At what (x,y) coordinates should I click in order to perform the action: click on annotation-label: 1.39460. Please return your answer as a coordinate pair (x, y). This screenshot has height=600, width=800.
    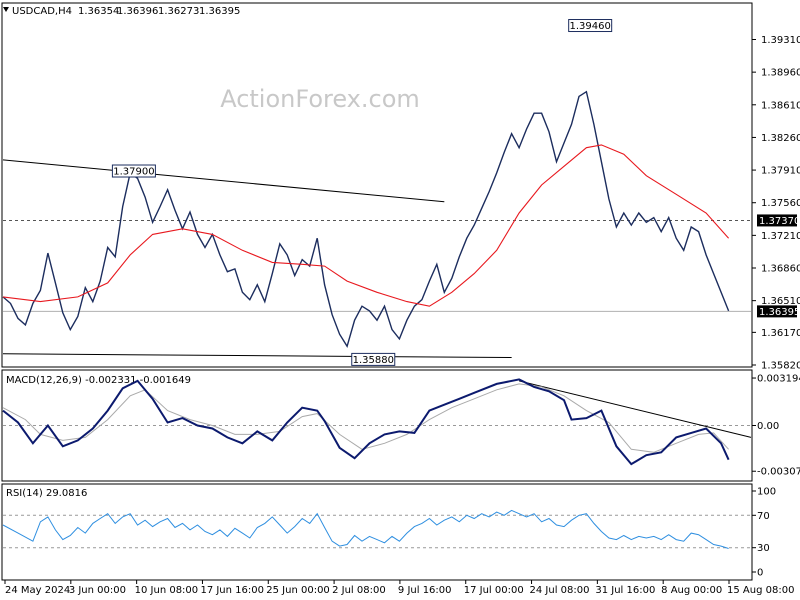
    Looking at the image, I should click on (590, 26).